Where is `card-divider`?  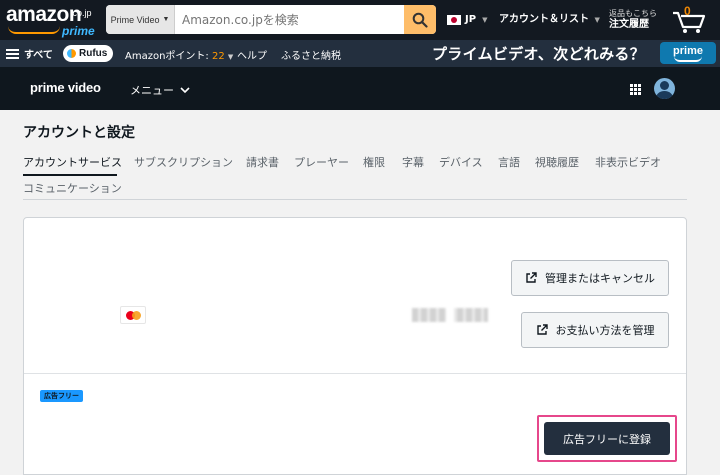 card-divider is located at coordinates (355, 373).